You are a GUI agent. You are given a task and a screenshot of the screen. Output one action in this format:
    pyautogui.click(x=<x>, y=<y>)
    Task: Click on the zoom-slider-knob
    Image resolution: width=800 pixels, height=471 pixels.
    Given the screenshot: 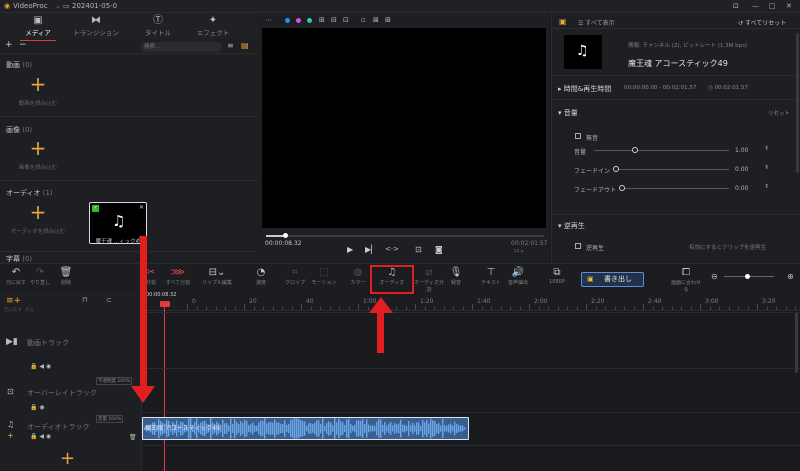 What is the action you would take?
    pyautogui.click(x=747, y=276)
    